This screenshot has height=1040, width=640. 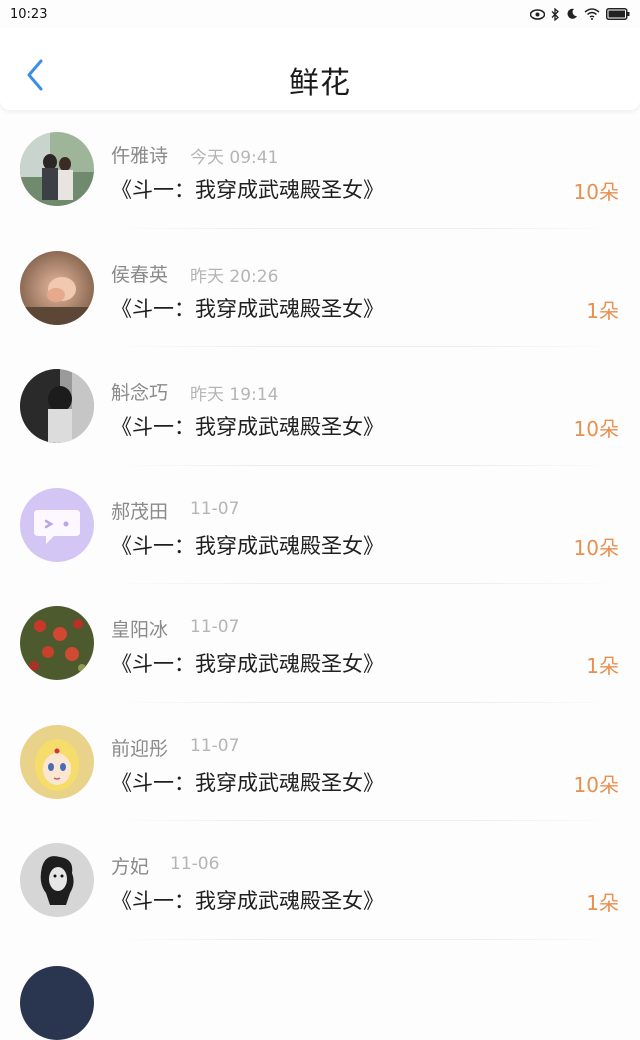 I want to click on sender-name: 斛念巧, so click(x=140, y=393).